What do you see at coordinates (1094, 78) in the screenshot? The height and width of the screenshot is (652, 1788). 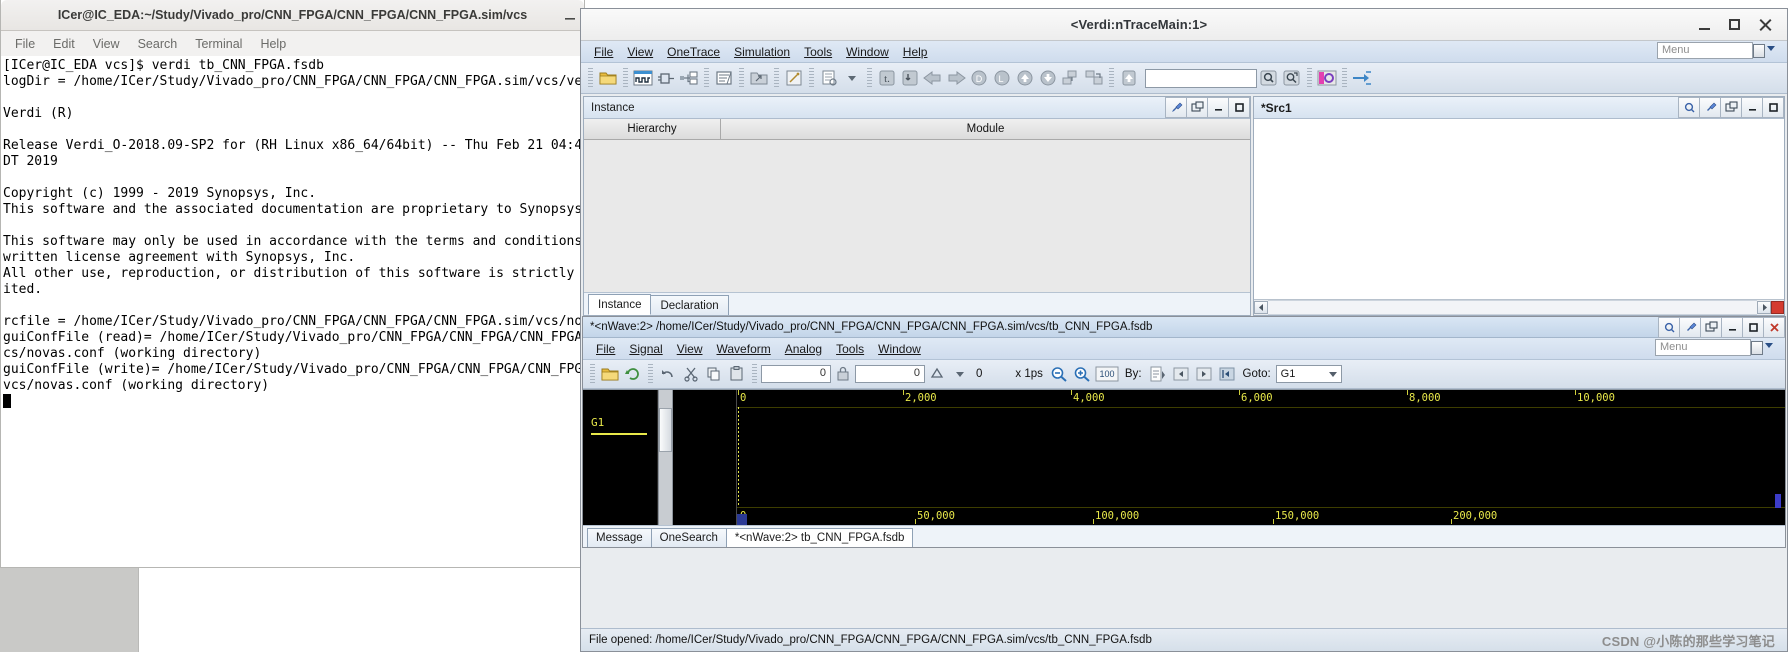 I see `collapse-icon` at bounding box center [1094, 78].